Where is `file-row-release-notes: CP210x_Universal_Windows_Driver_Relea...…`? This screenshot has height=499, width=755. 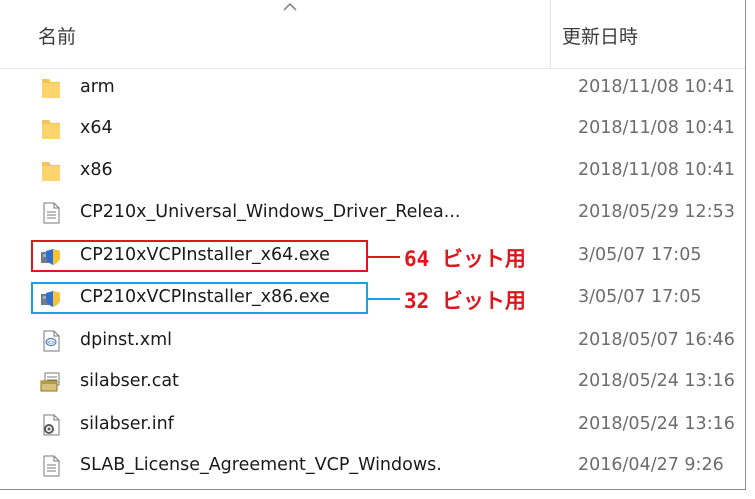
file-row-release-notes: CP210x_Universal_Windows_Driver_Relea...… is located at coordinates (372, 213).